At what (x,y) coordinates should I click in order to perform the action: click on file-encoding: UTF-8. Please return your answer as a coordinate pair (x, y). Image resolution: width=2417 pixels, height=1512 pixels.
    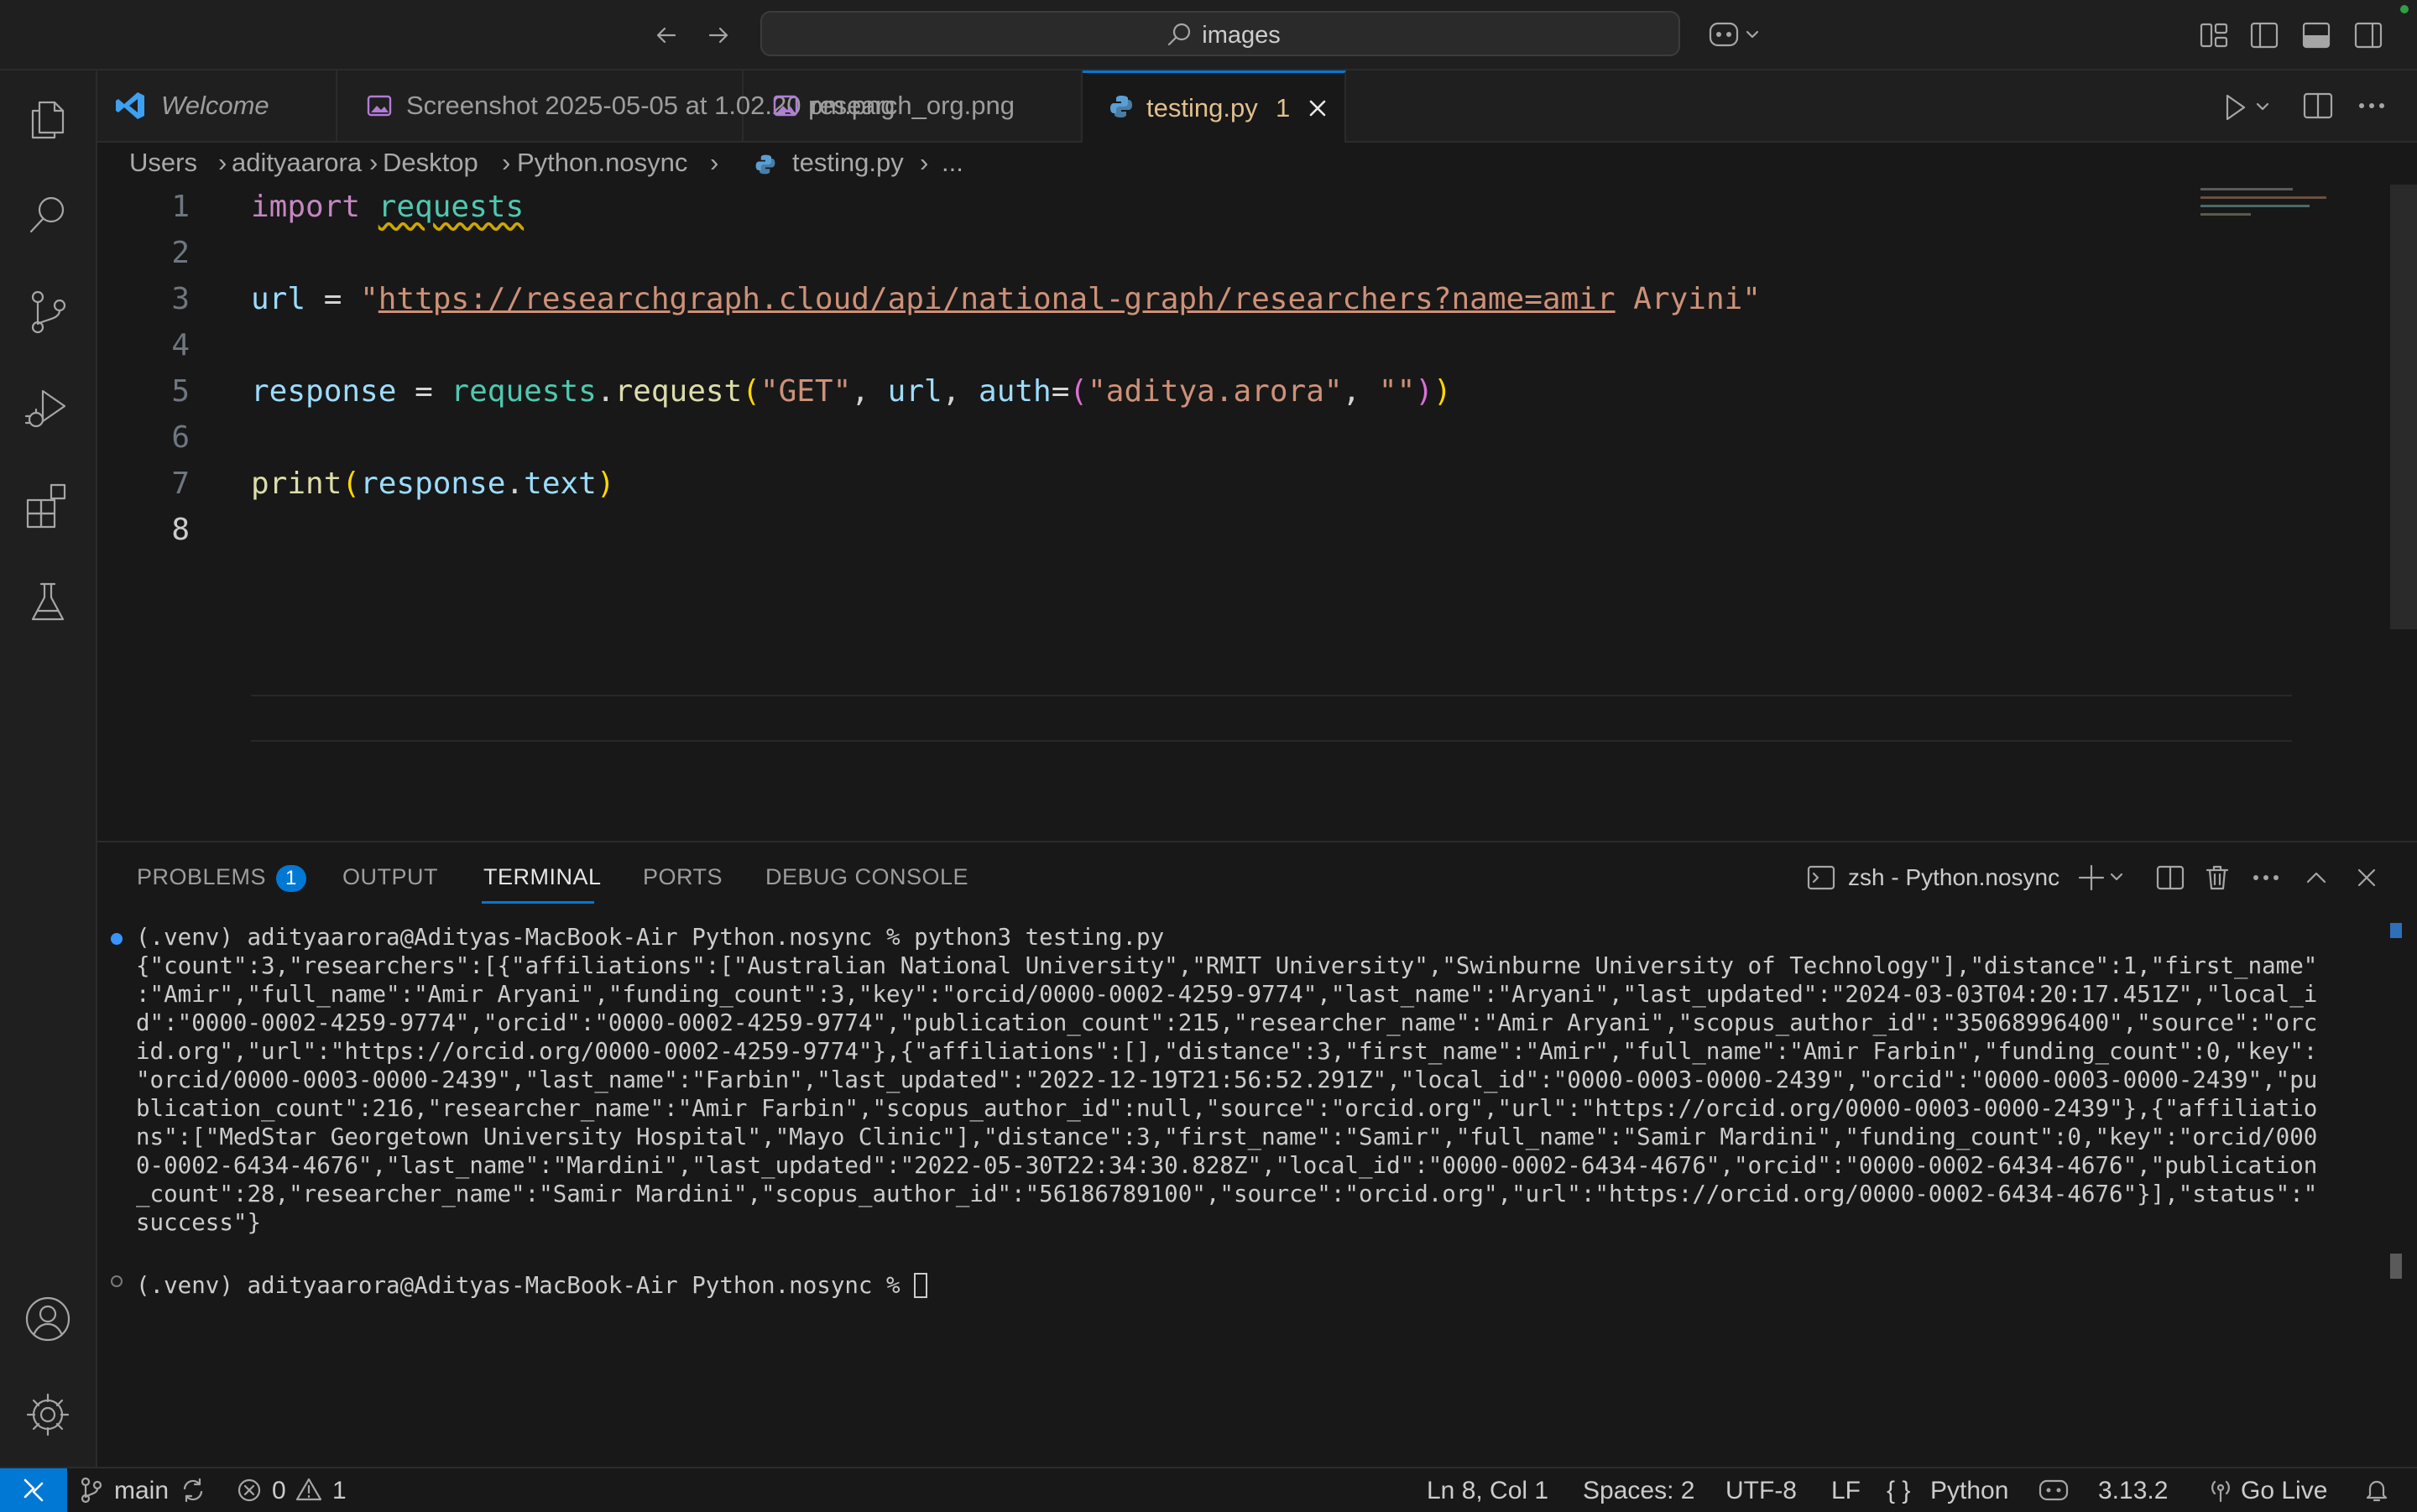
    Looking at the image, I should click on (1761, 1491).